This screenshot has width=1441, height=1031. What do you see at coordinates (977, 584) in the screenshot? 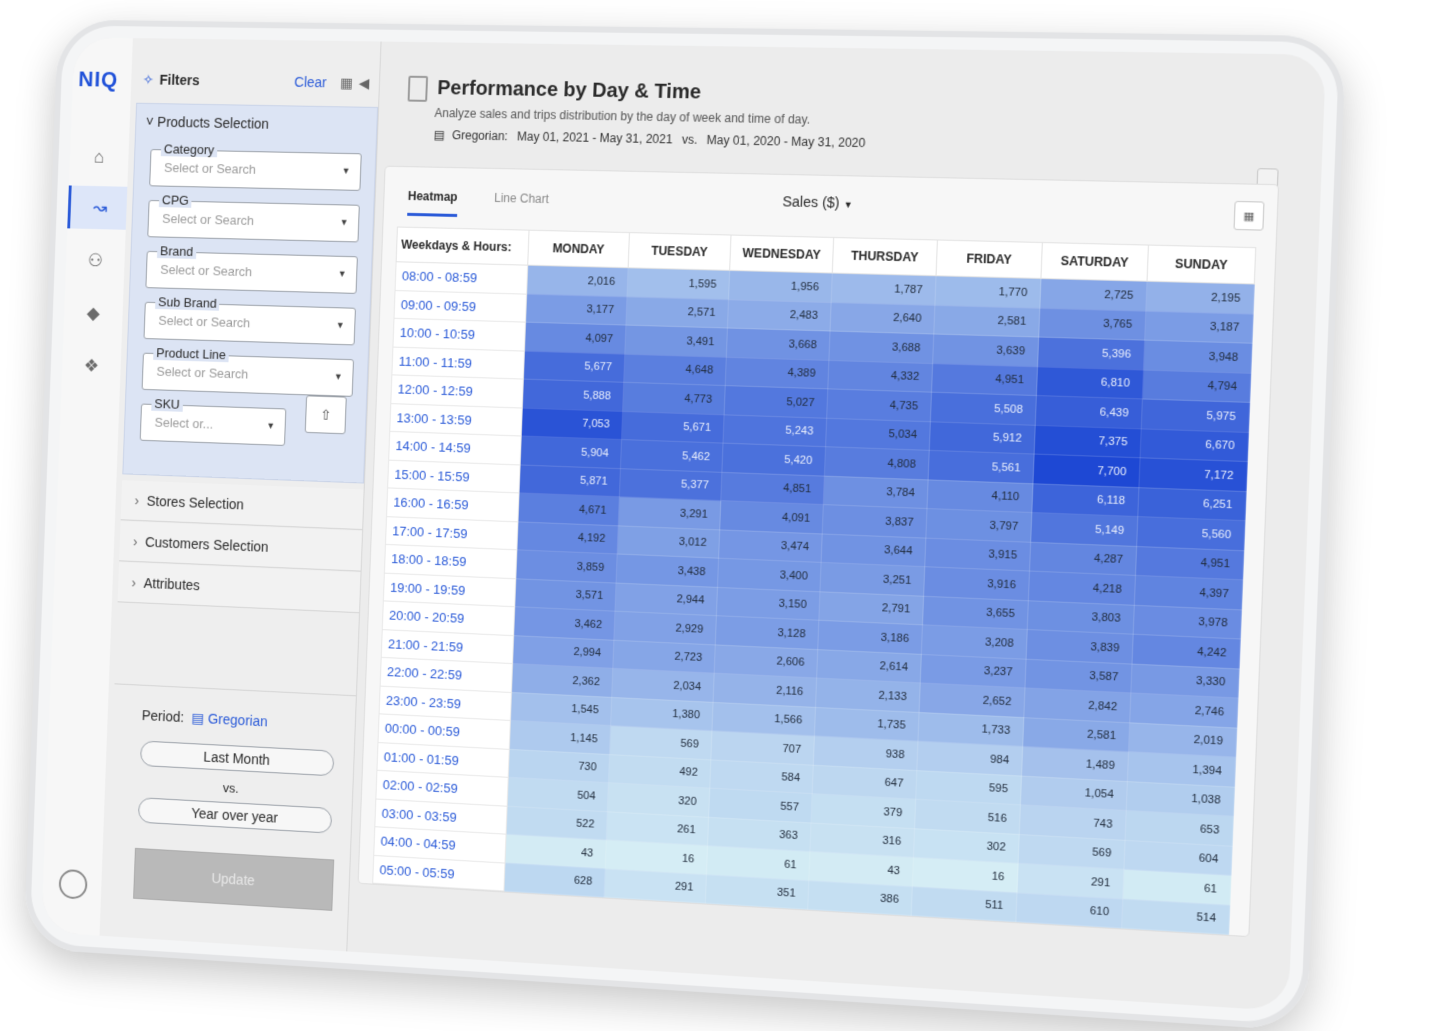
I see `heatmap-cell: 3,916` at bounding box center [977, 584].